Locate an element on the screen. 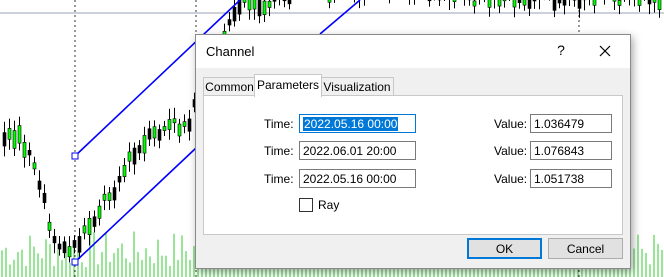 This screenshot has height=277, width=664. time-label-1: Time: is located at coordinates (279, 124).